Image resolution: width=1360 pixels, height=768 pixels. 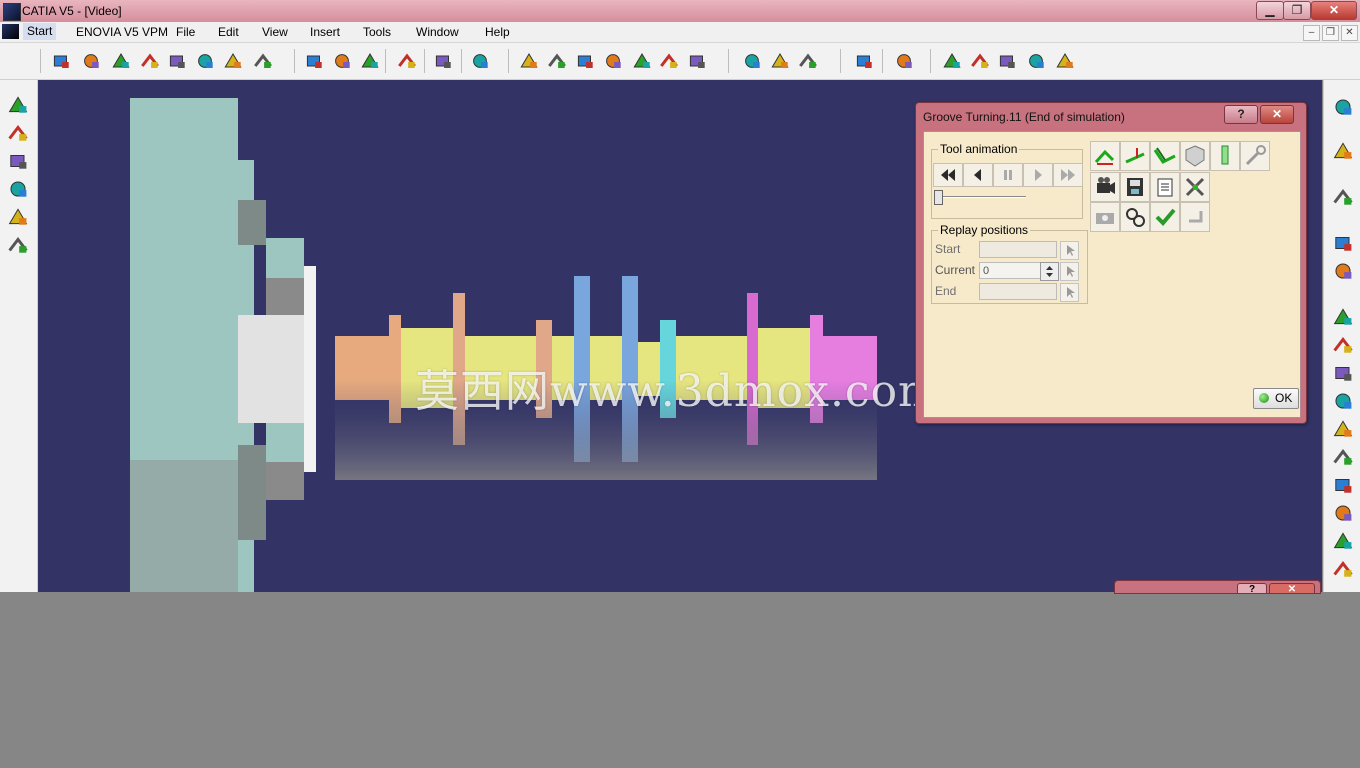 What do you see at coordinates (1010, 270) in the screenshot?
I see `current-field: 0` at bounding box center [1010, 270].